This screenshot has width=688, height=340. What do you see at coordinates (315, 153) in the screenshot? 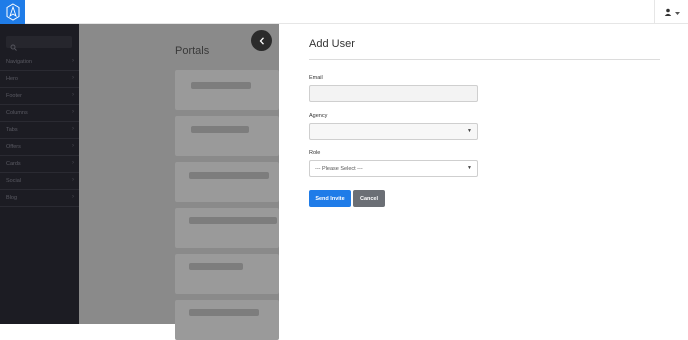
I see `role-label: Role` at bounding box center [315, 153].